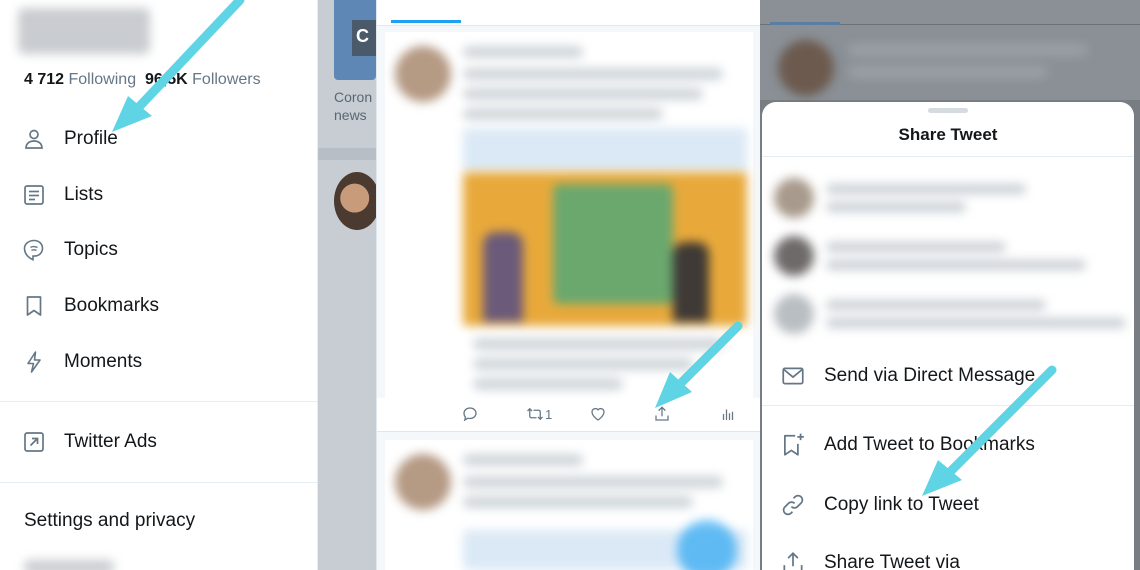 This screenshot has height=570, width=1140. I want to click on bookmark-icon, so click(34, 306).